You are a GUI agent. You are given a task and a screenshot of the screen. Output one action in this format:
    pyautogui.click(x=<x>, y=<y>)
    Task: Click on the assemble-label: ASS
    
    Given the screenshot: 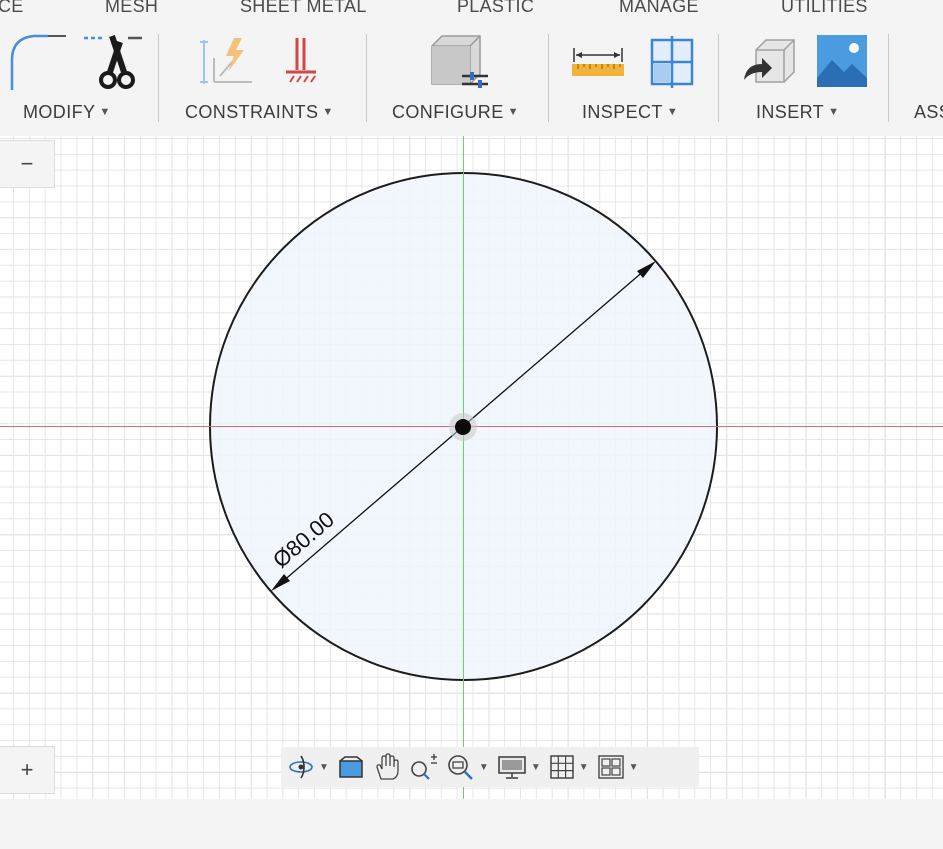 What is the action you would take?
    pyautogui.click(x=928, y=112)
    